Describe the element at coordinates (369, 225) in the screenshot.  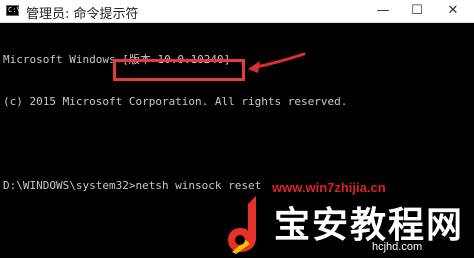
I see `brand-name: 宝安教程网` at that location.